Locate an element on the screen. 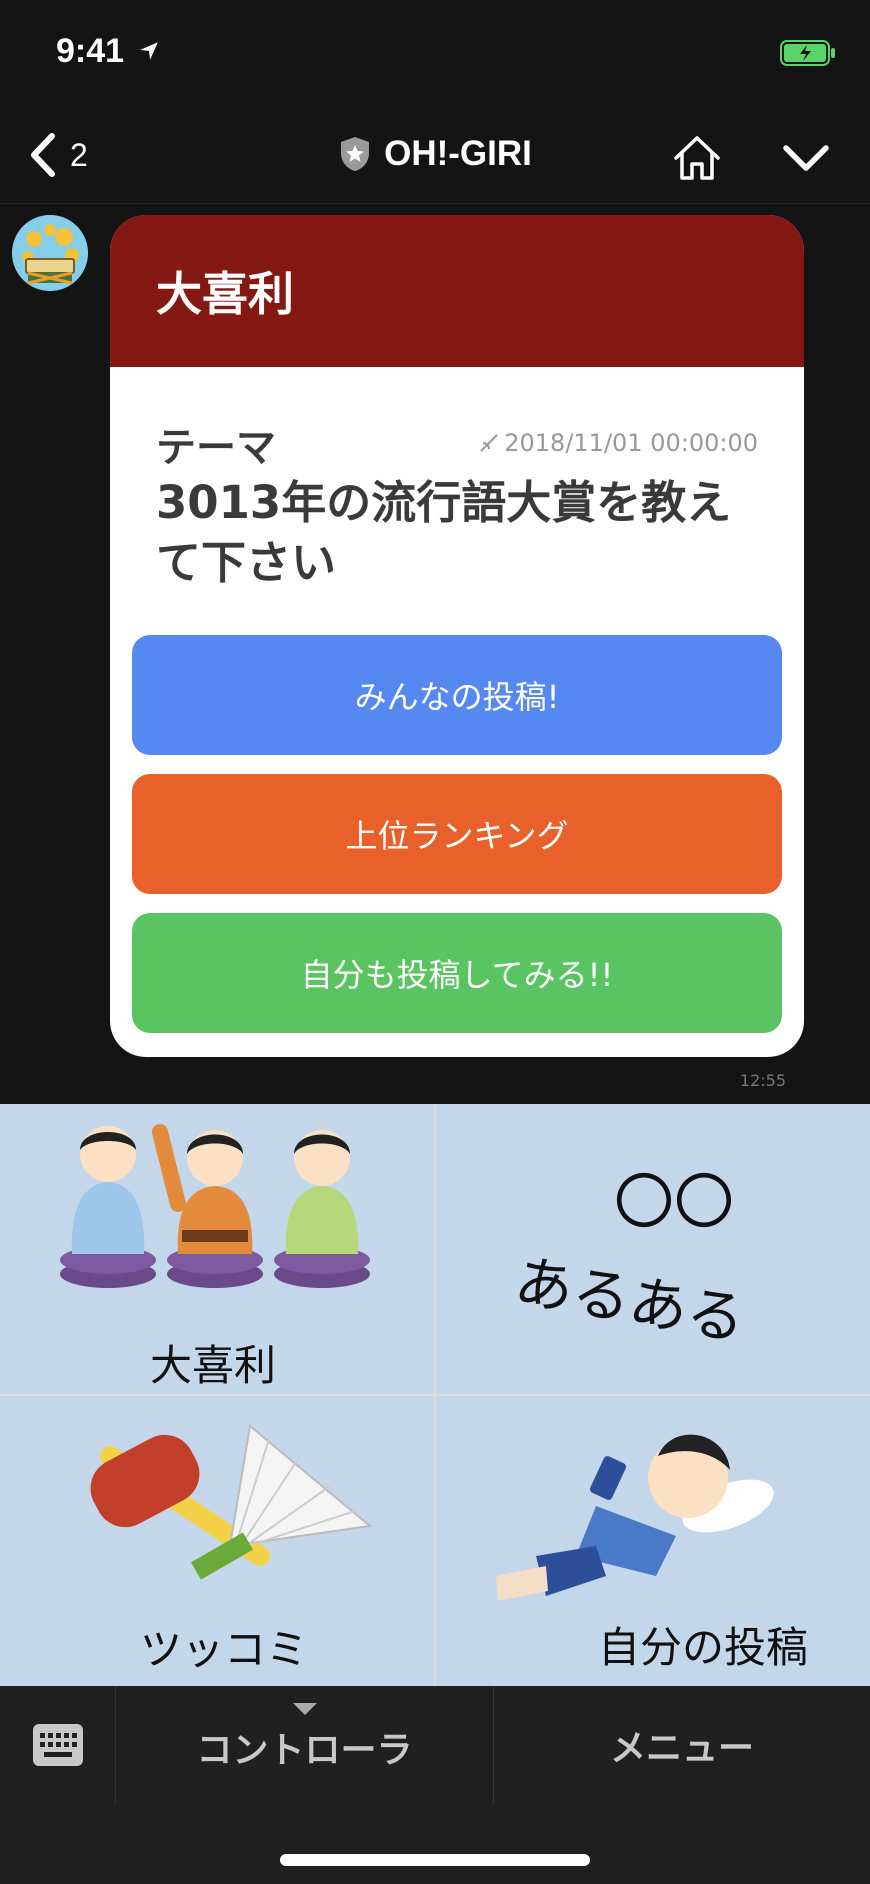 The image size is (870, 1884). theme-label: テーマ is located at coordinates (216, 448).